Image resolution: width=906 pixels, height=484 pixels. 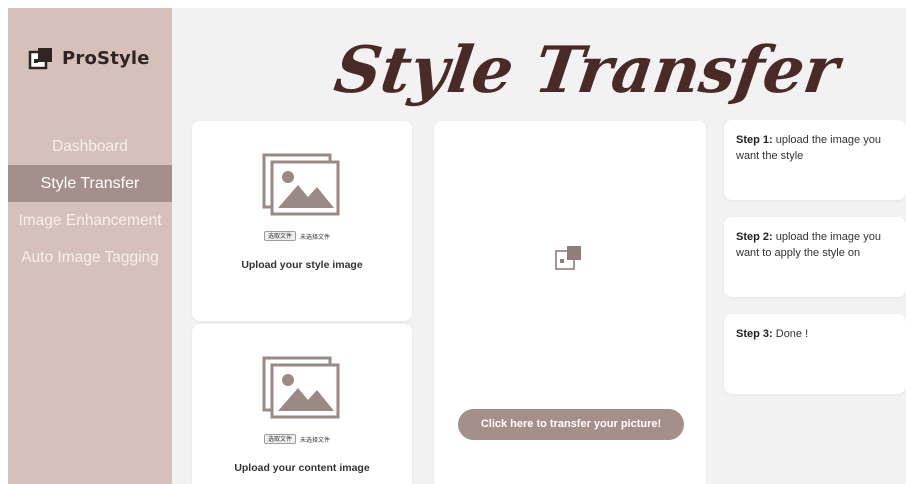 What do you see at coordinates (570, 260) in the screenshot?
I see `broken-image-icon` at bounding box center [570, 260].